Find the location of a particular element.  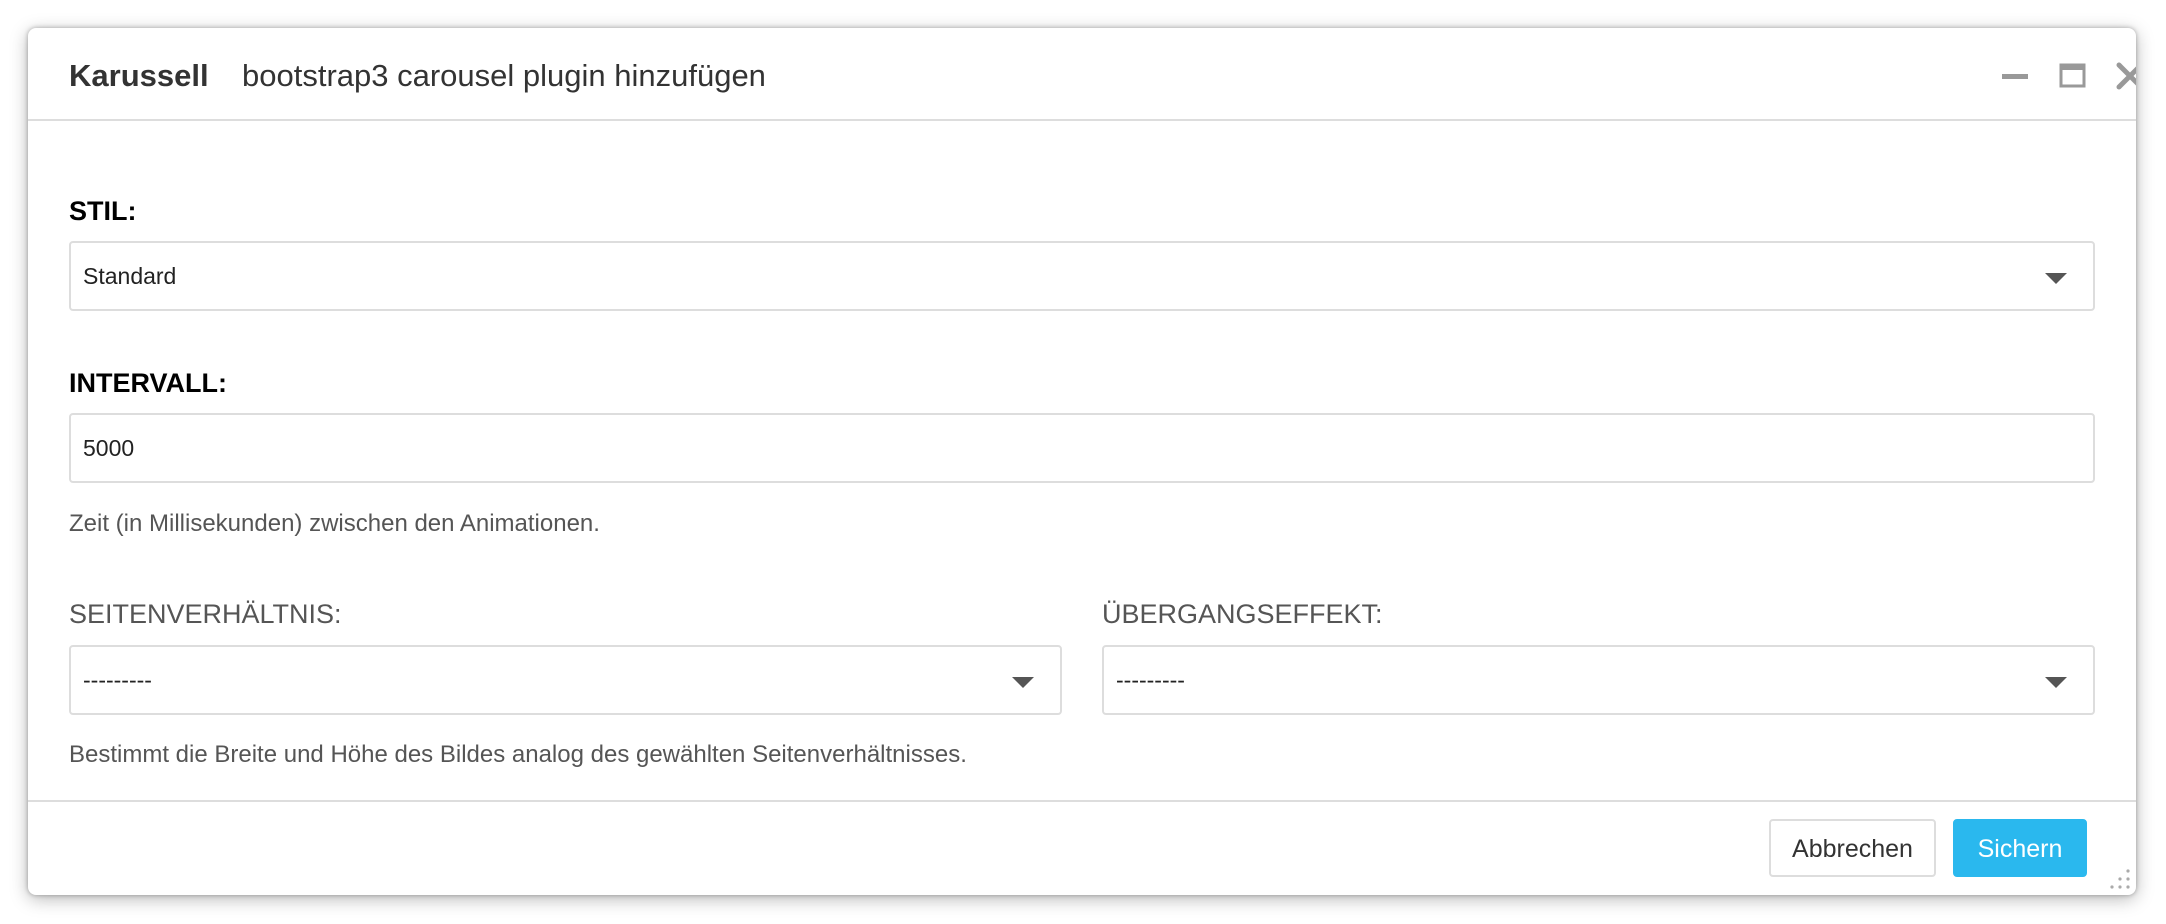

style-select-value: Standard is located at coordinates (130, 276).